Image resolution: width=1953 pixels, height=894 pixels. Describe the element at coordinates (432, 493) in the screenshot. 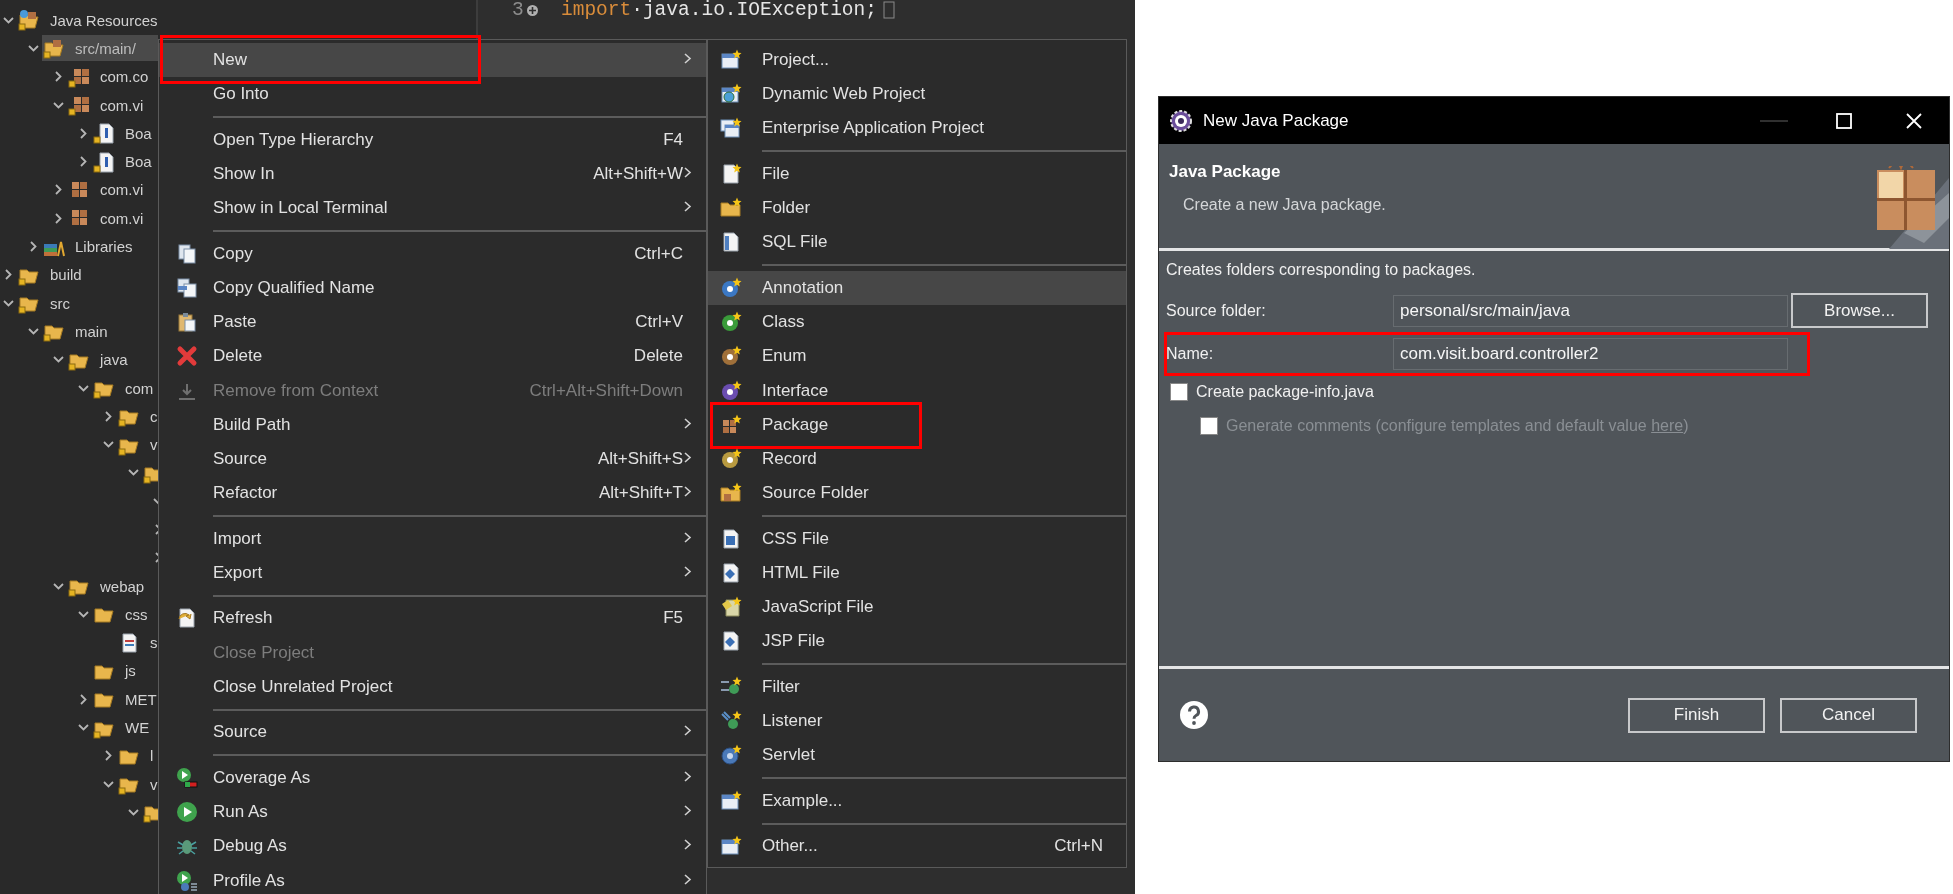

I see `menu-item: Refactor Alt+Shift+T` at that location.